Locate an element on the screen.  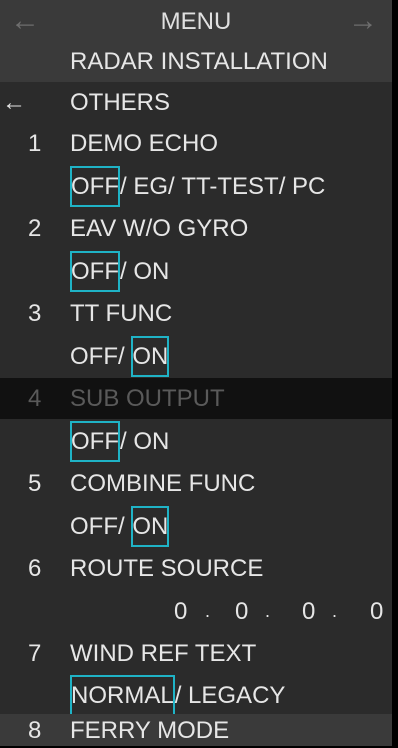
menu-item-route-source: 6 ROUTE SOURCE is located at coordinates (196, 568).